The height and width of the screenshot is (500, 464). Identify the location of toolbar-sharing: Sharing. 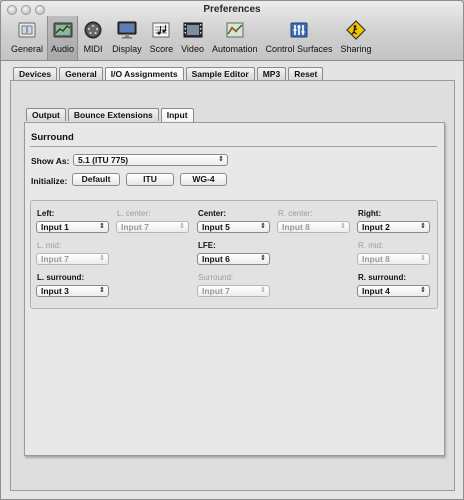
(356, 38).